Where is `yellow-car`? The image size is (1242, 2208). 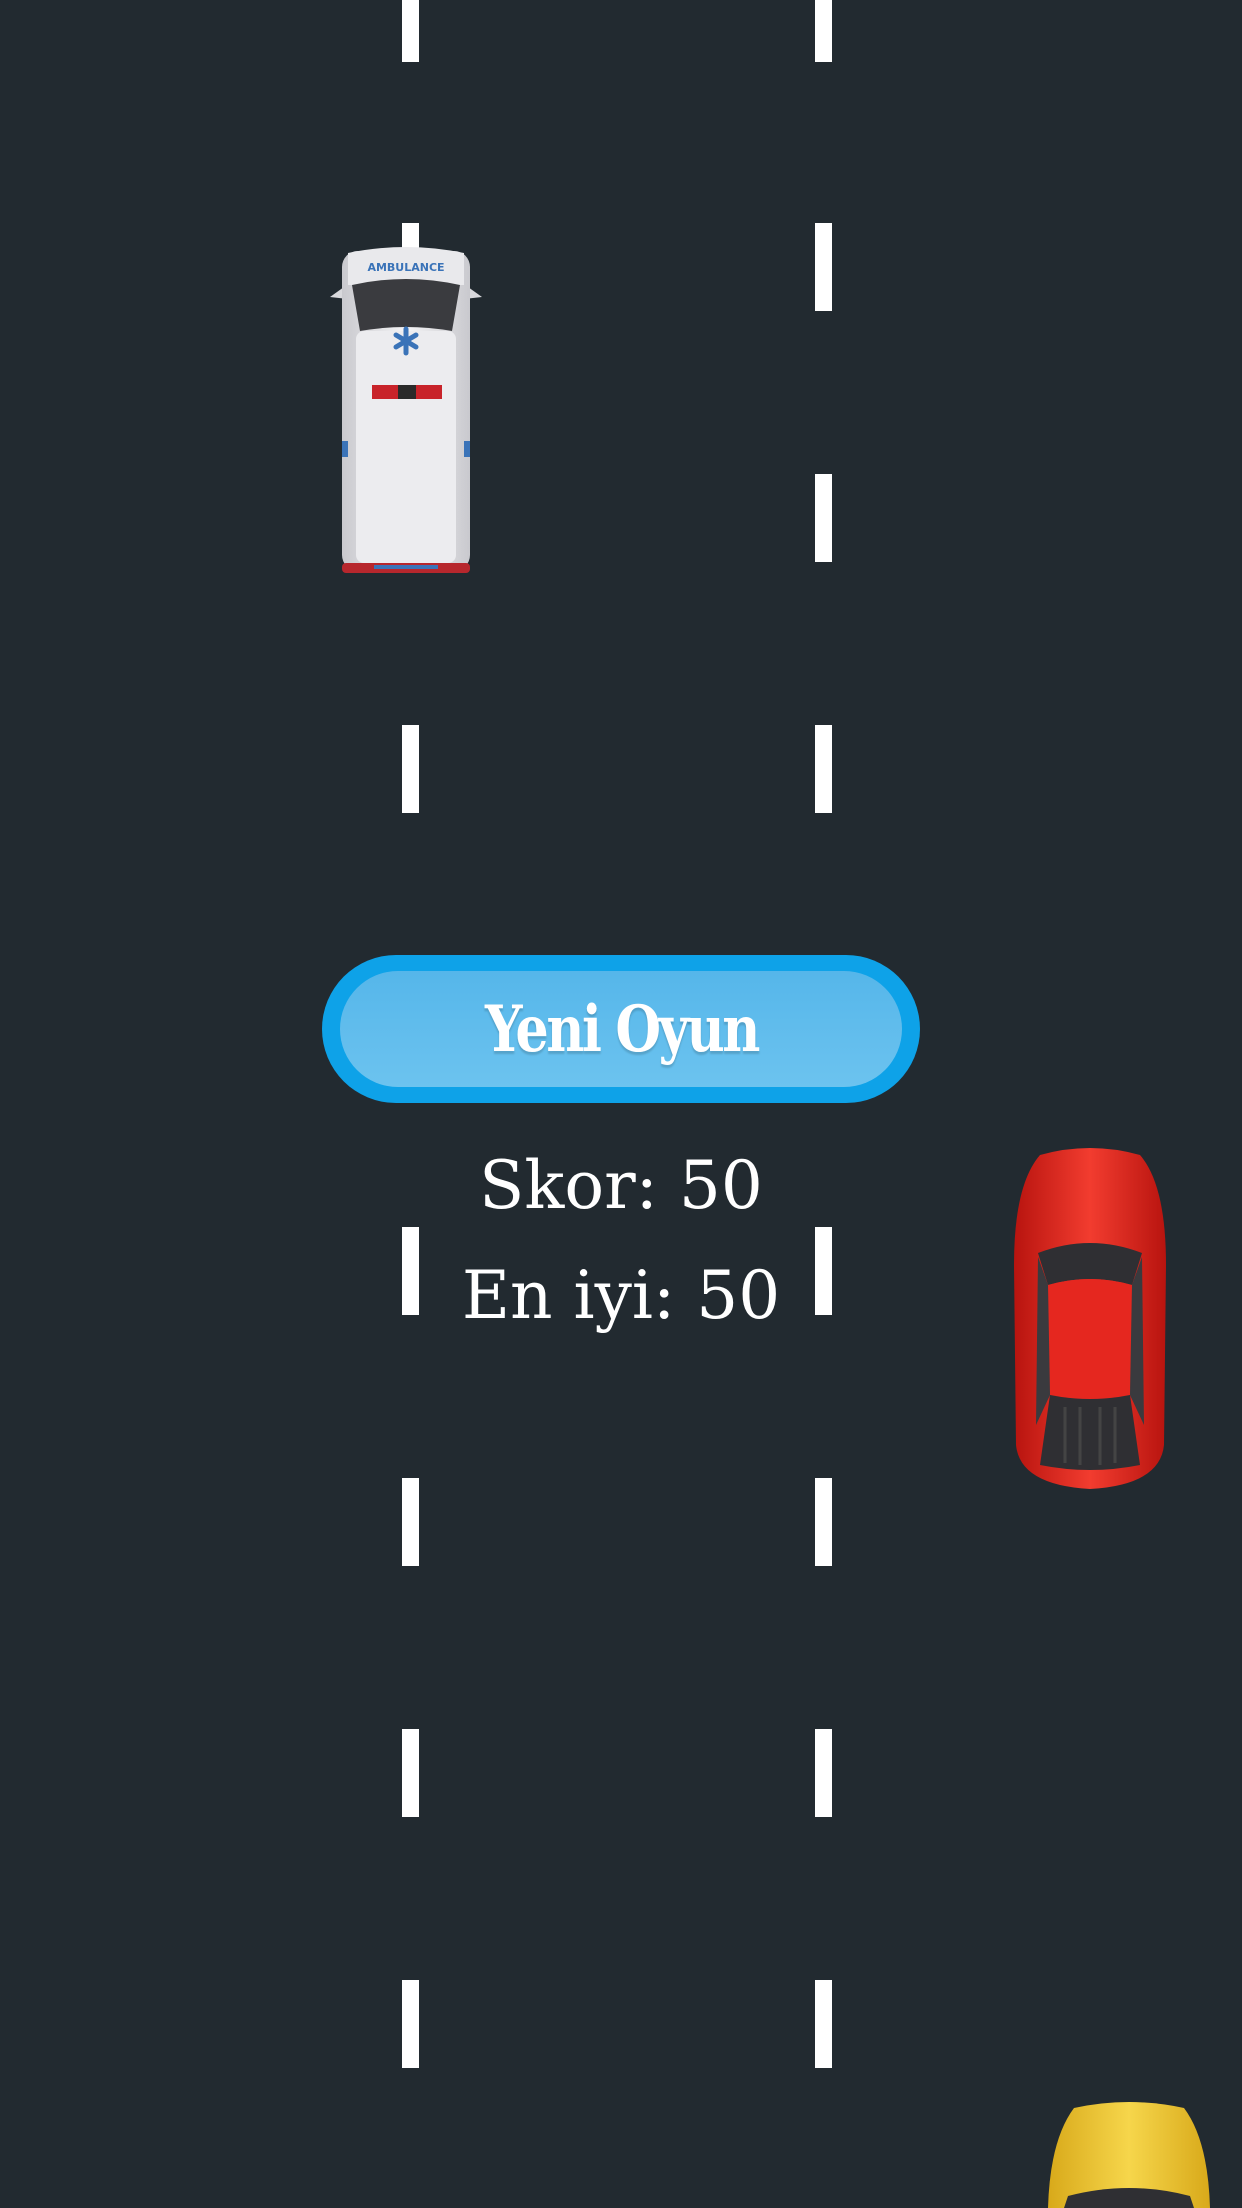 yellow-car is located at coordinates (1129, 2154).